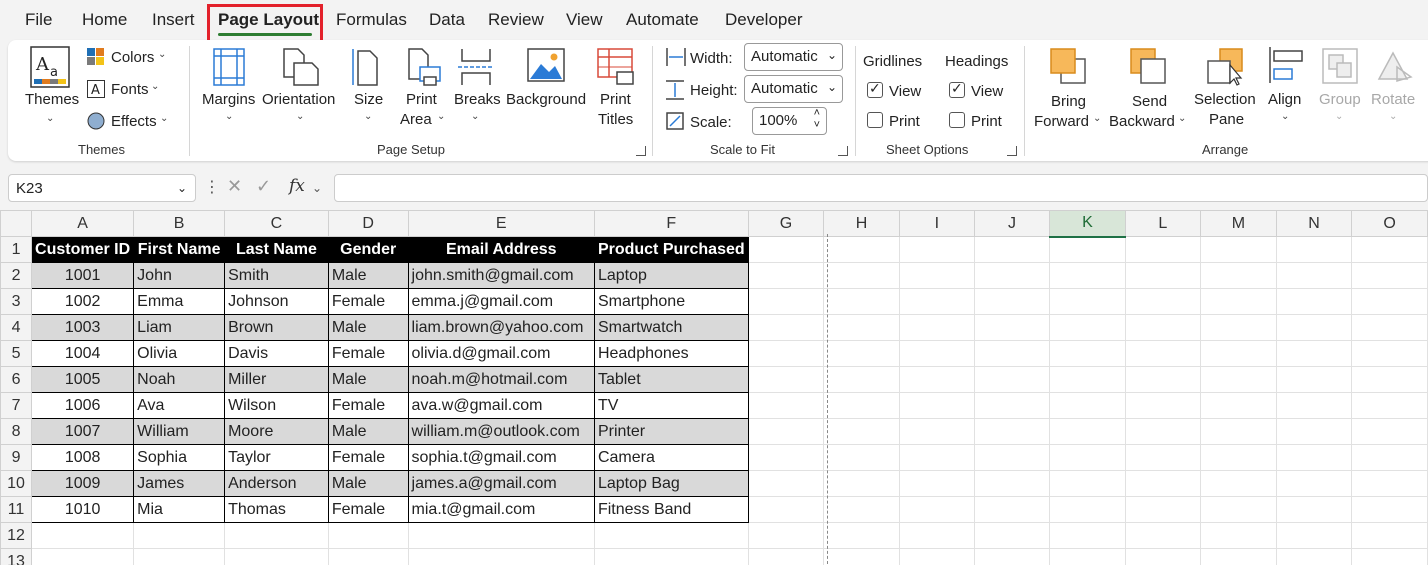 This screenshot has height=565, width=1428. I want to click on data-cell: liam.brown@yahoo.com, so click(501, 327).